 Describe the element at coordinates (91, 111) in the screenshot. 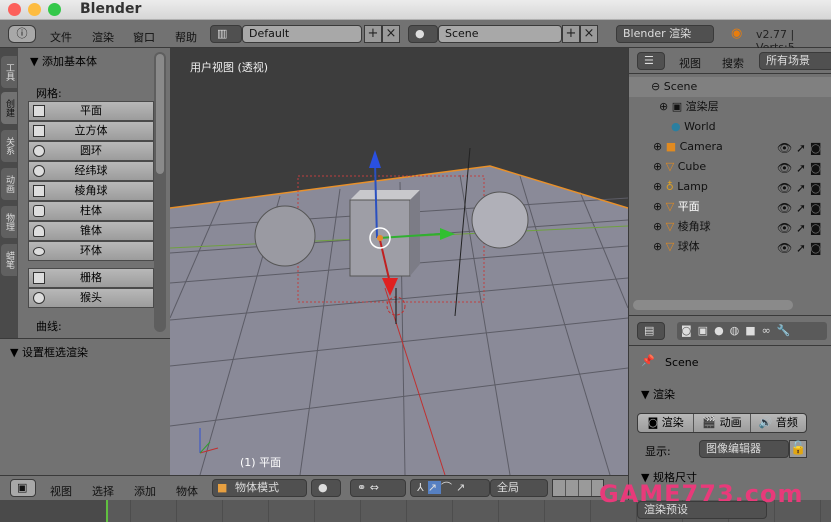

I see `add-plane-button: 平面` at that location.